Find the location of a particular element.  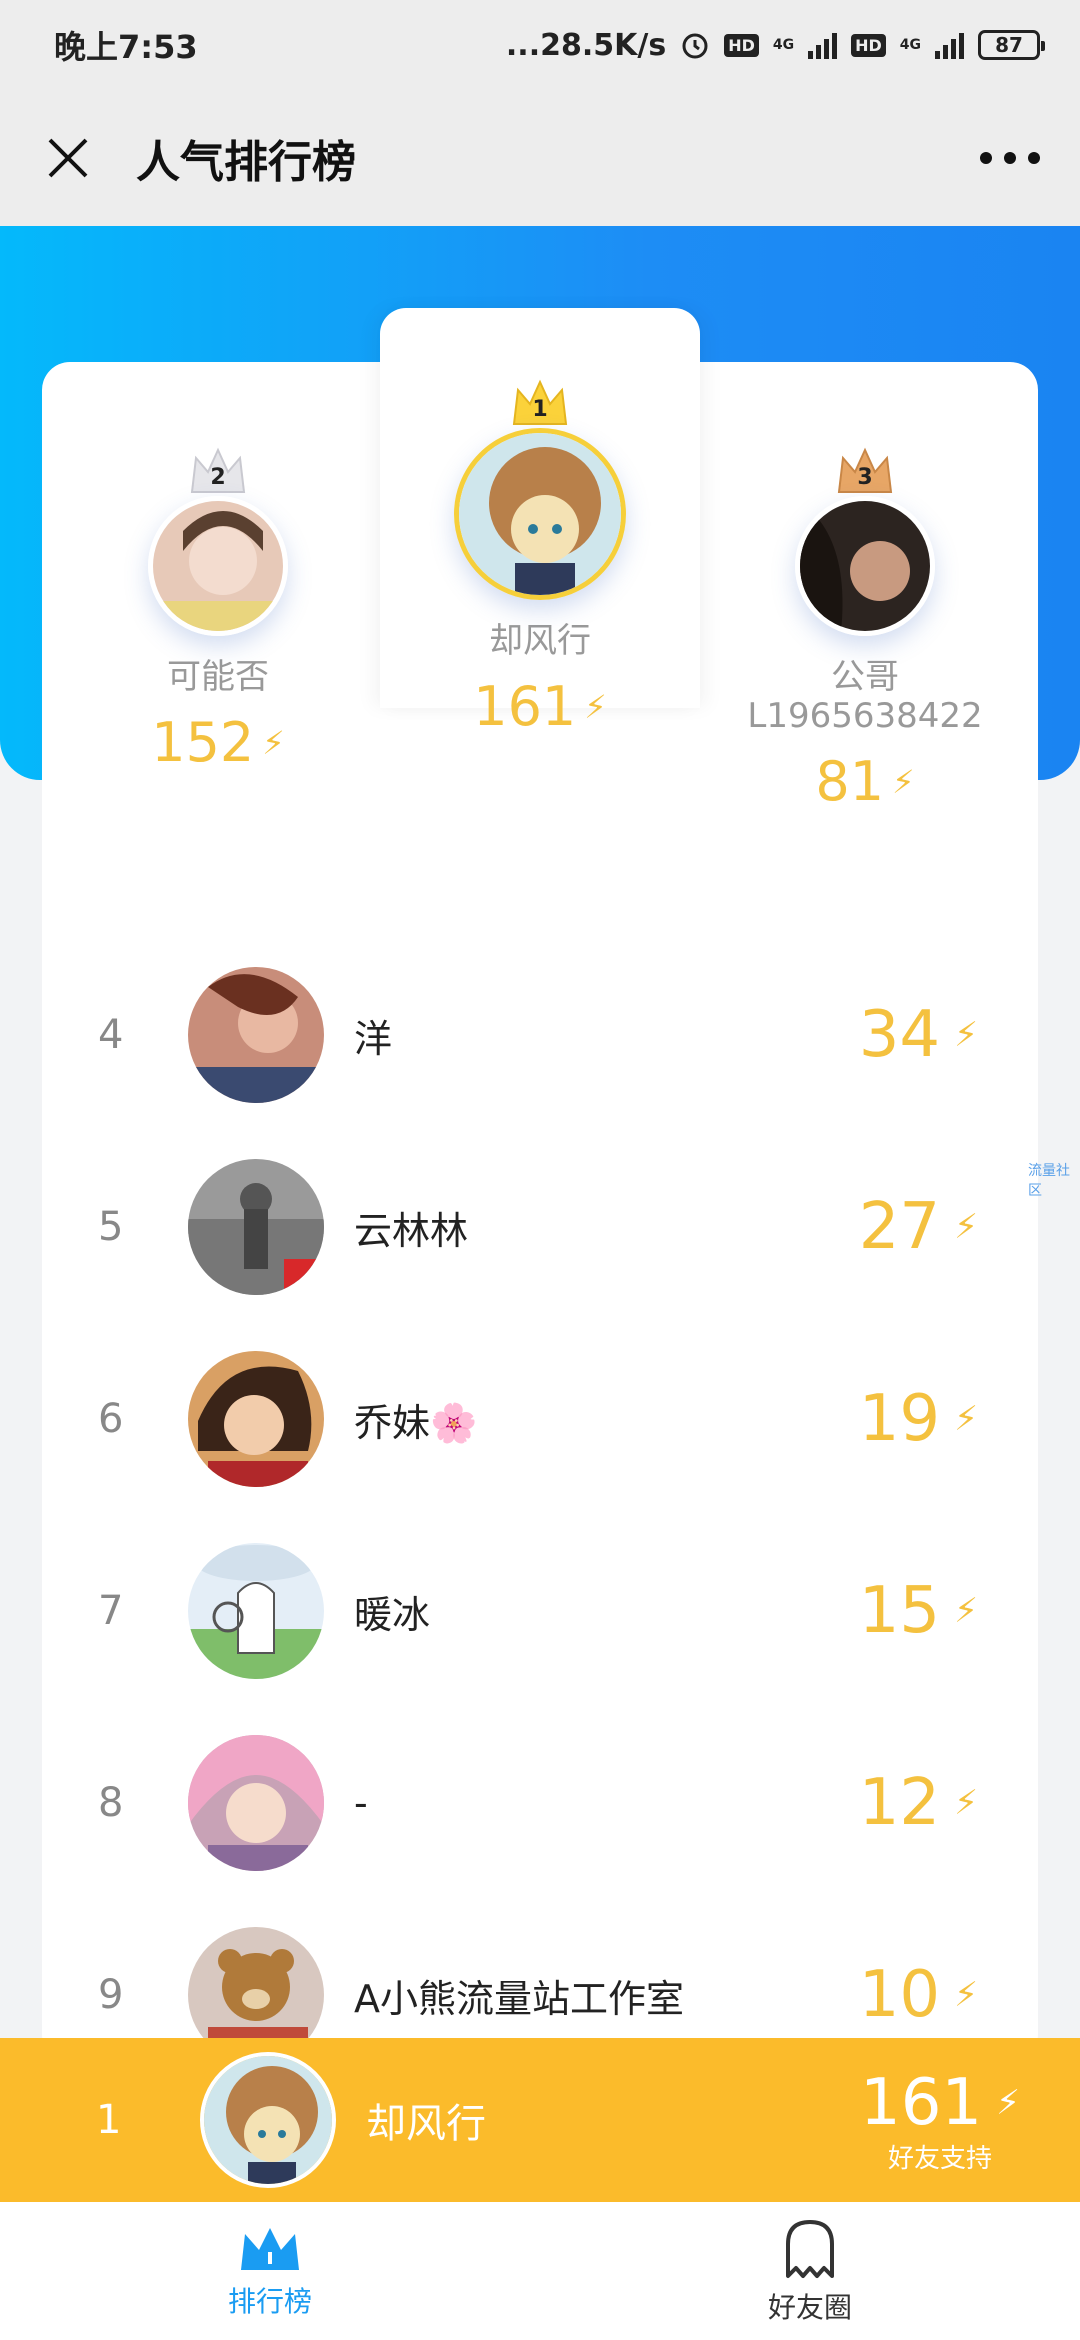

crown-silver-icon: 2 is located at coordinates (218, 471).